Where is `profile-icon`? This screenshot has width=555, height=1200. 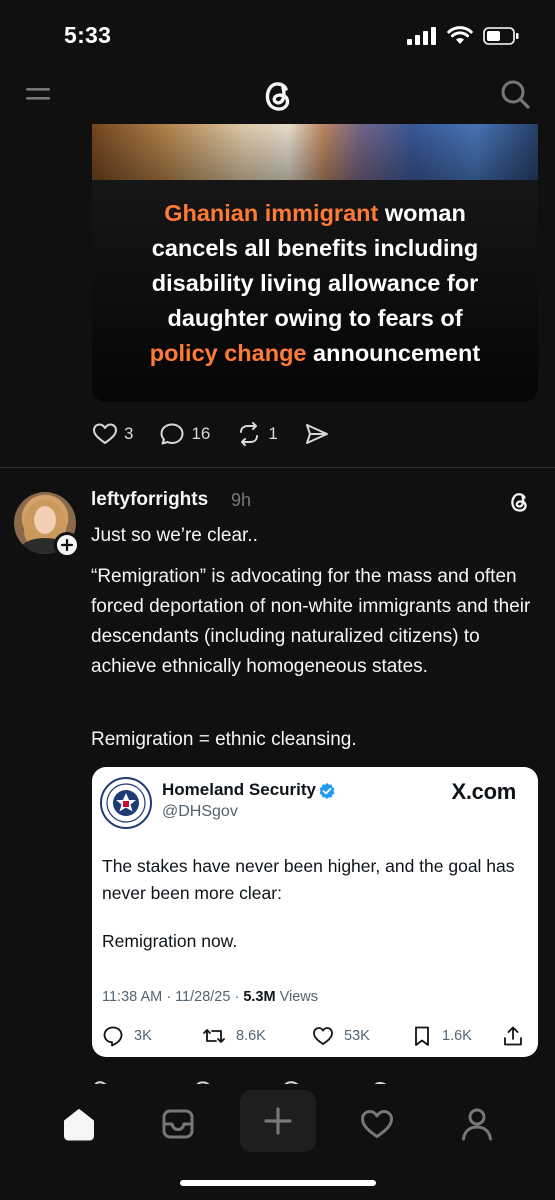 profile-icon is located at coordinates (477, 1124).